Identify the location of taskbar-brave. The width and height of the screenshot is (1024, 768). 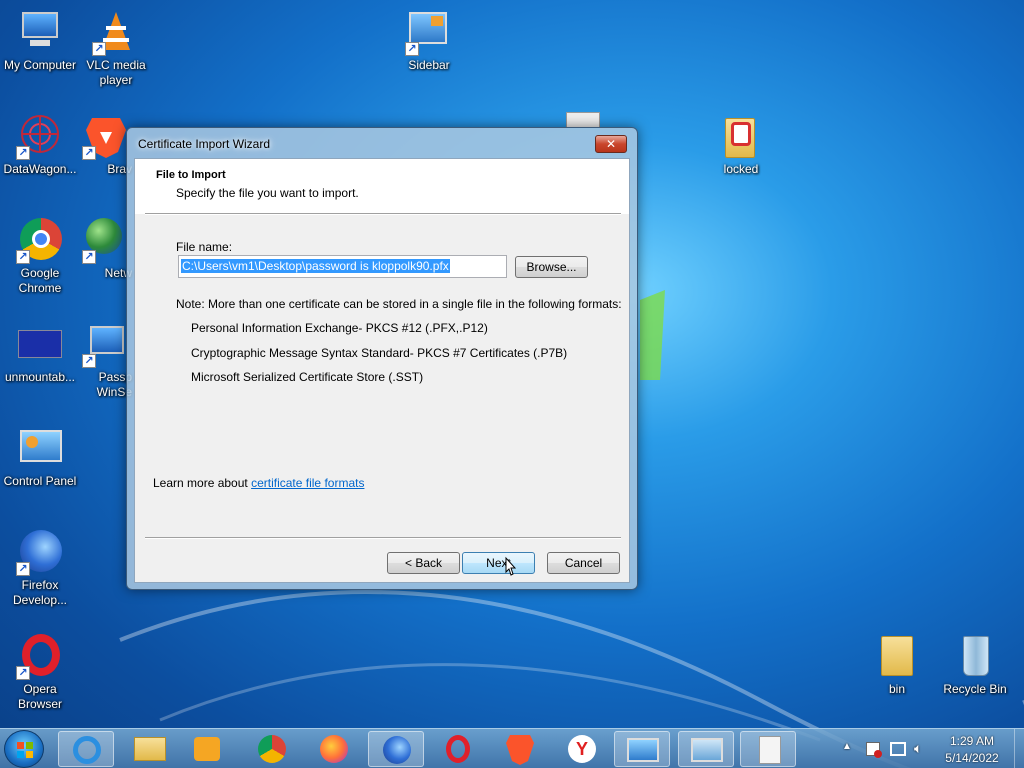
(520, 749).